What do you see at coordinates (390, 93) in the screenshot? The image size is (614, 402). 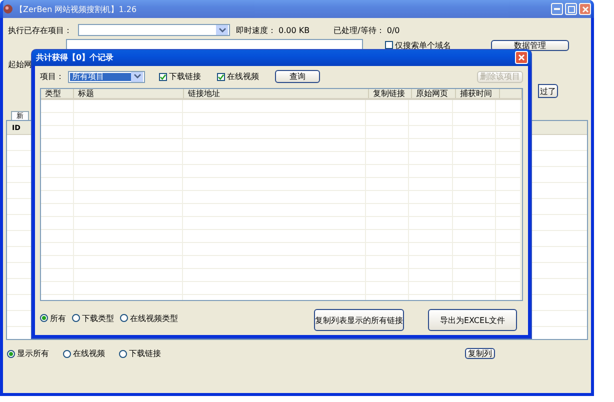 I see `column-header: 复制链接` at bounding box center [390, 93].